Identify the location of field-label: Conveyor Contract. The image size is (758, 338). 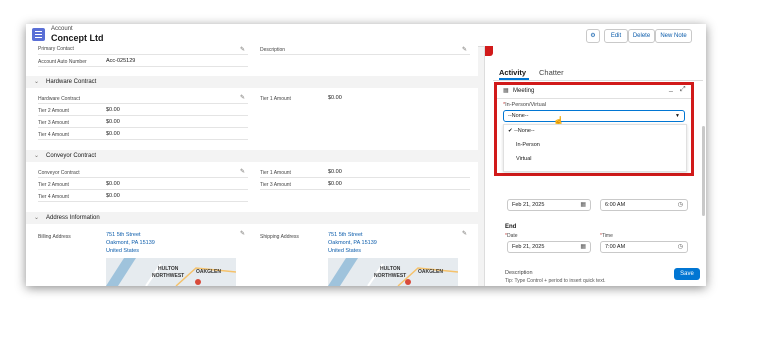
(59, 173).